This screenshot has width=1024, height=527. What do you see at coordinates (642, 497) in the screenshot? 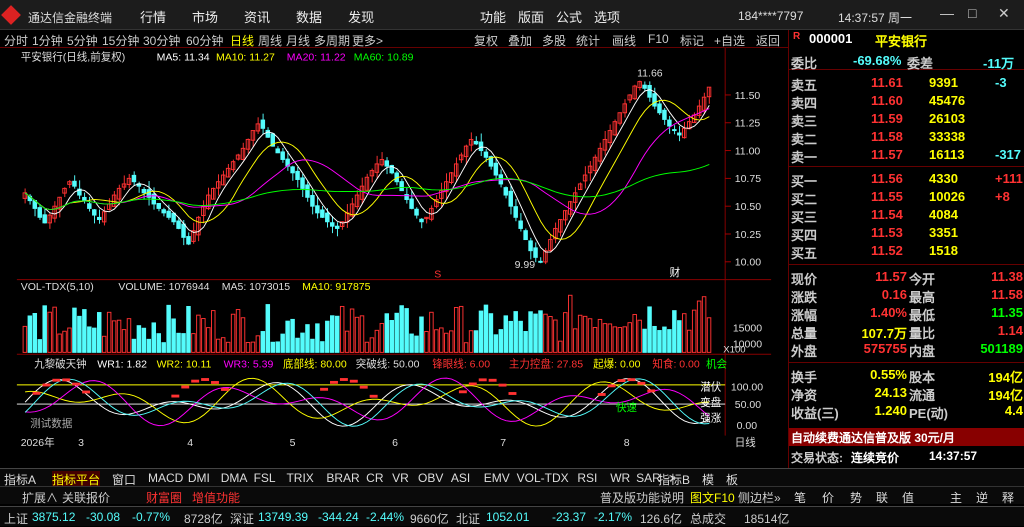
I see `ad-link-1: 普及版功能说明` at bounding box center [642, 497].